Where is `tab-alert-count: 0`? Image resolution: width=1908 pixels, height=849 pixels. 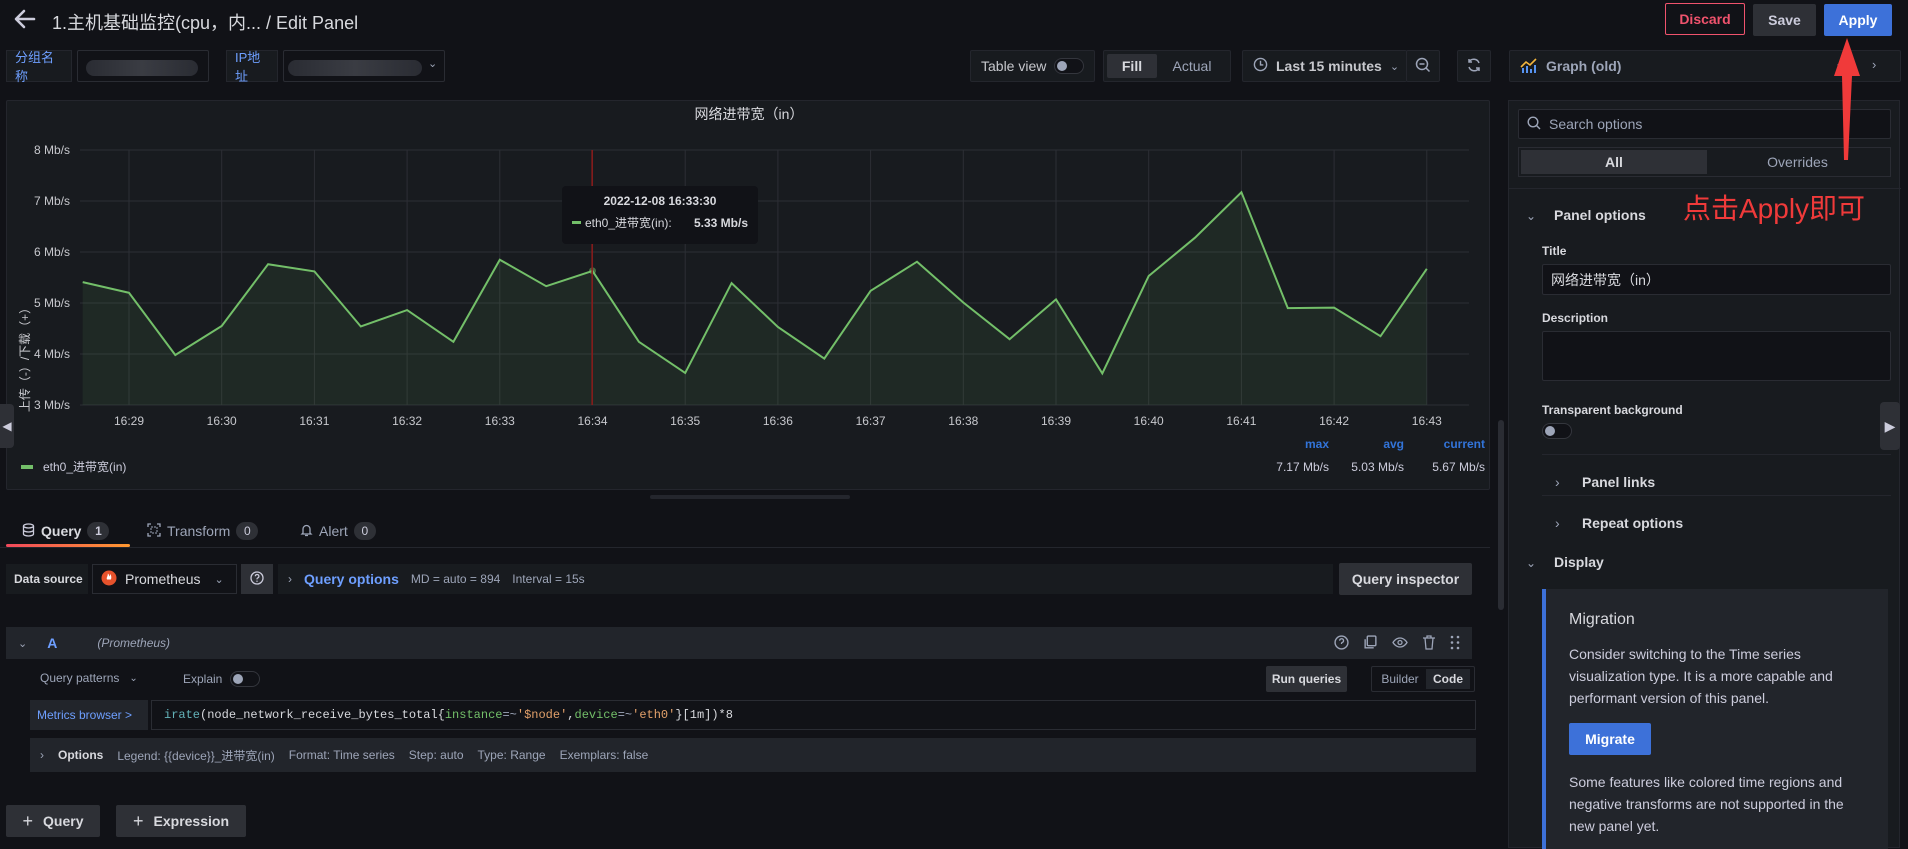
tab-alert-count: 0 is located at coordinates (365, 531).